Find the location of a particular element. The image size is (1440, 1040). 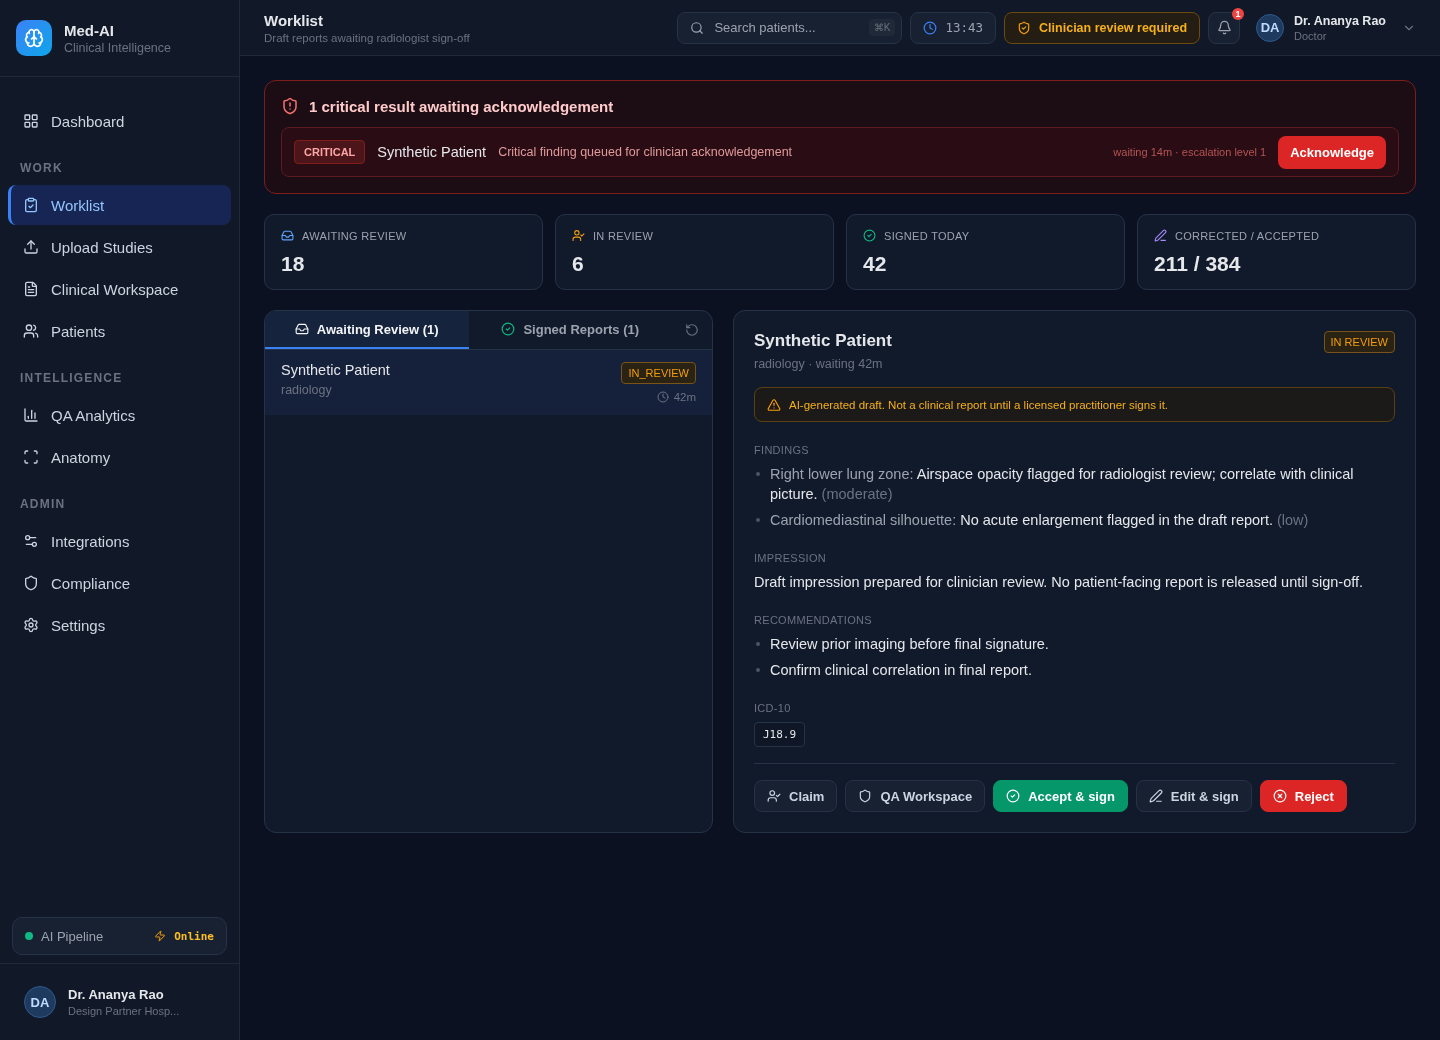

user-role: Doctor is located at coordinates (1311, 35).